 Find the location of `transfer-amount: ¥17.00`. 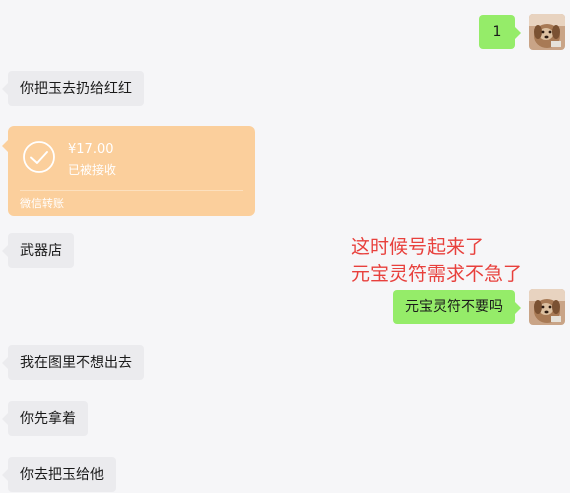

transfer-amount: ¥17.00 is located at coordinates (91, 149).